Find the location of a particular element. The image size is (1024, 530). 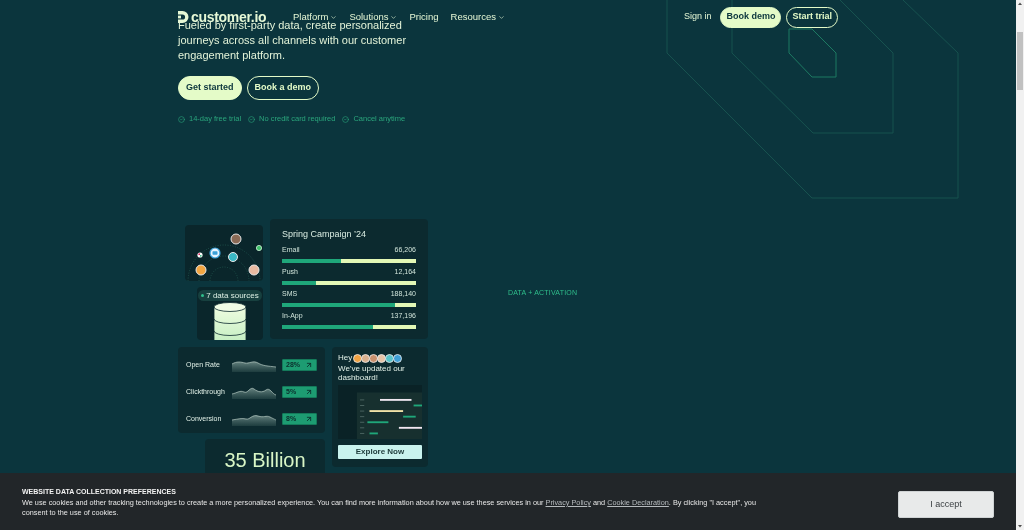

nav-link: Platform is located at coordinates (315, 17).